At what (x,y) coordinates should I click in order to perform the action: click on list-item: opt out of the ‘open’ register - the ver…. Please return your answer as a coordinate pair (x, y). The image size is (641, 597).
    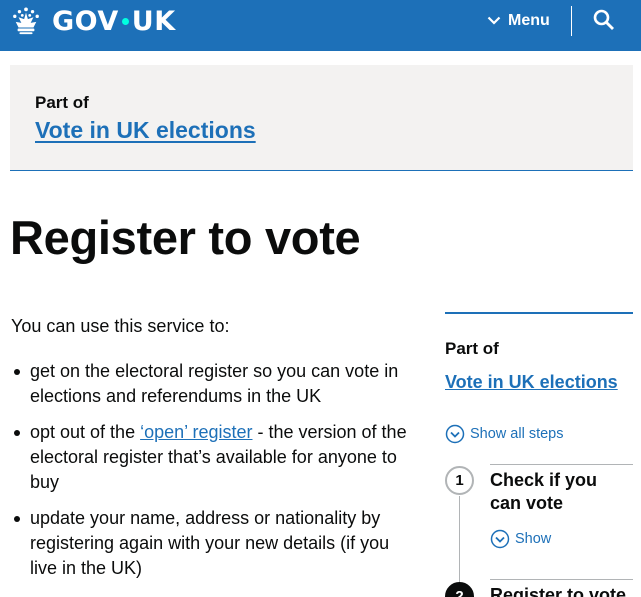
    Looking at the image, I should click on (213, 457).